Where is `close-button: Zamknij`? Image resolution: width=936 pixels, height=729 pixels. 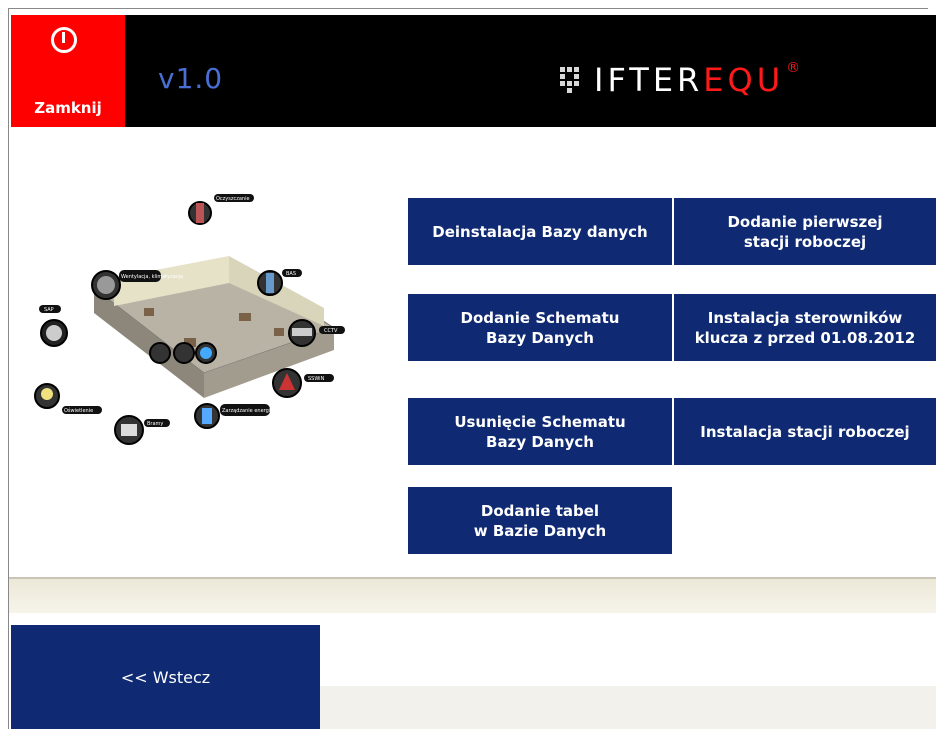 close-button: Zamknij is located at coordinates (68, 71).